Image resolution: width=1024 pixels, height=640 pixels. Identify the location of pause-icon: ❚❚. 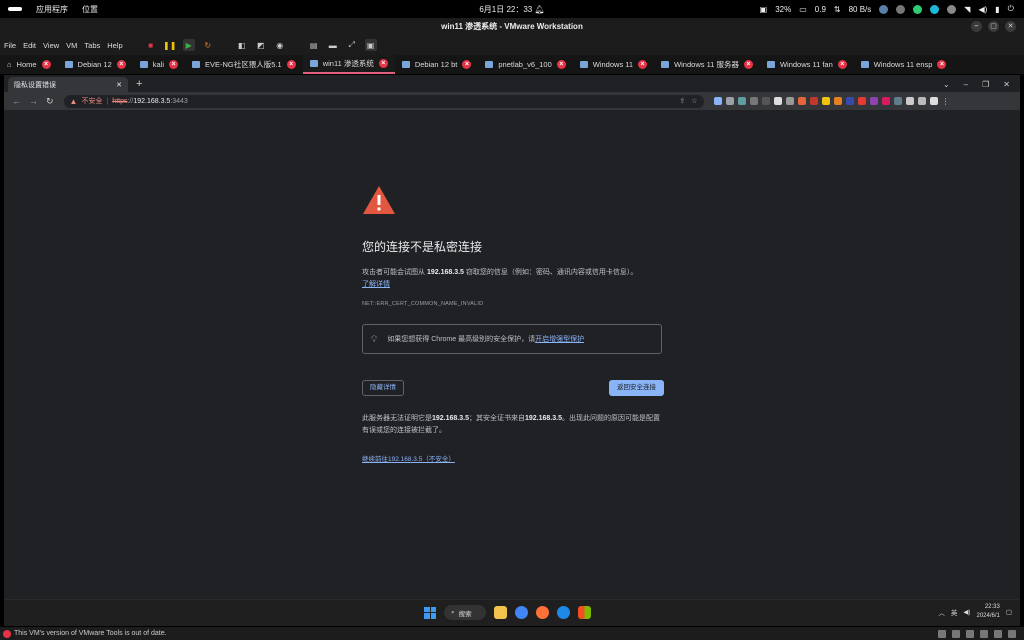
(169, 45).